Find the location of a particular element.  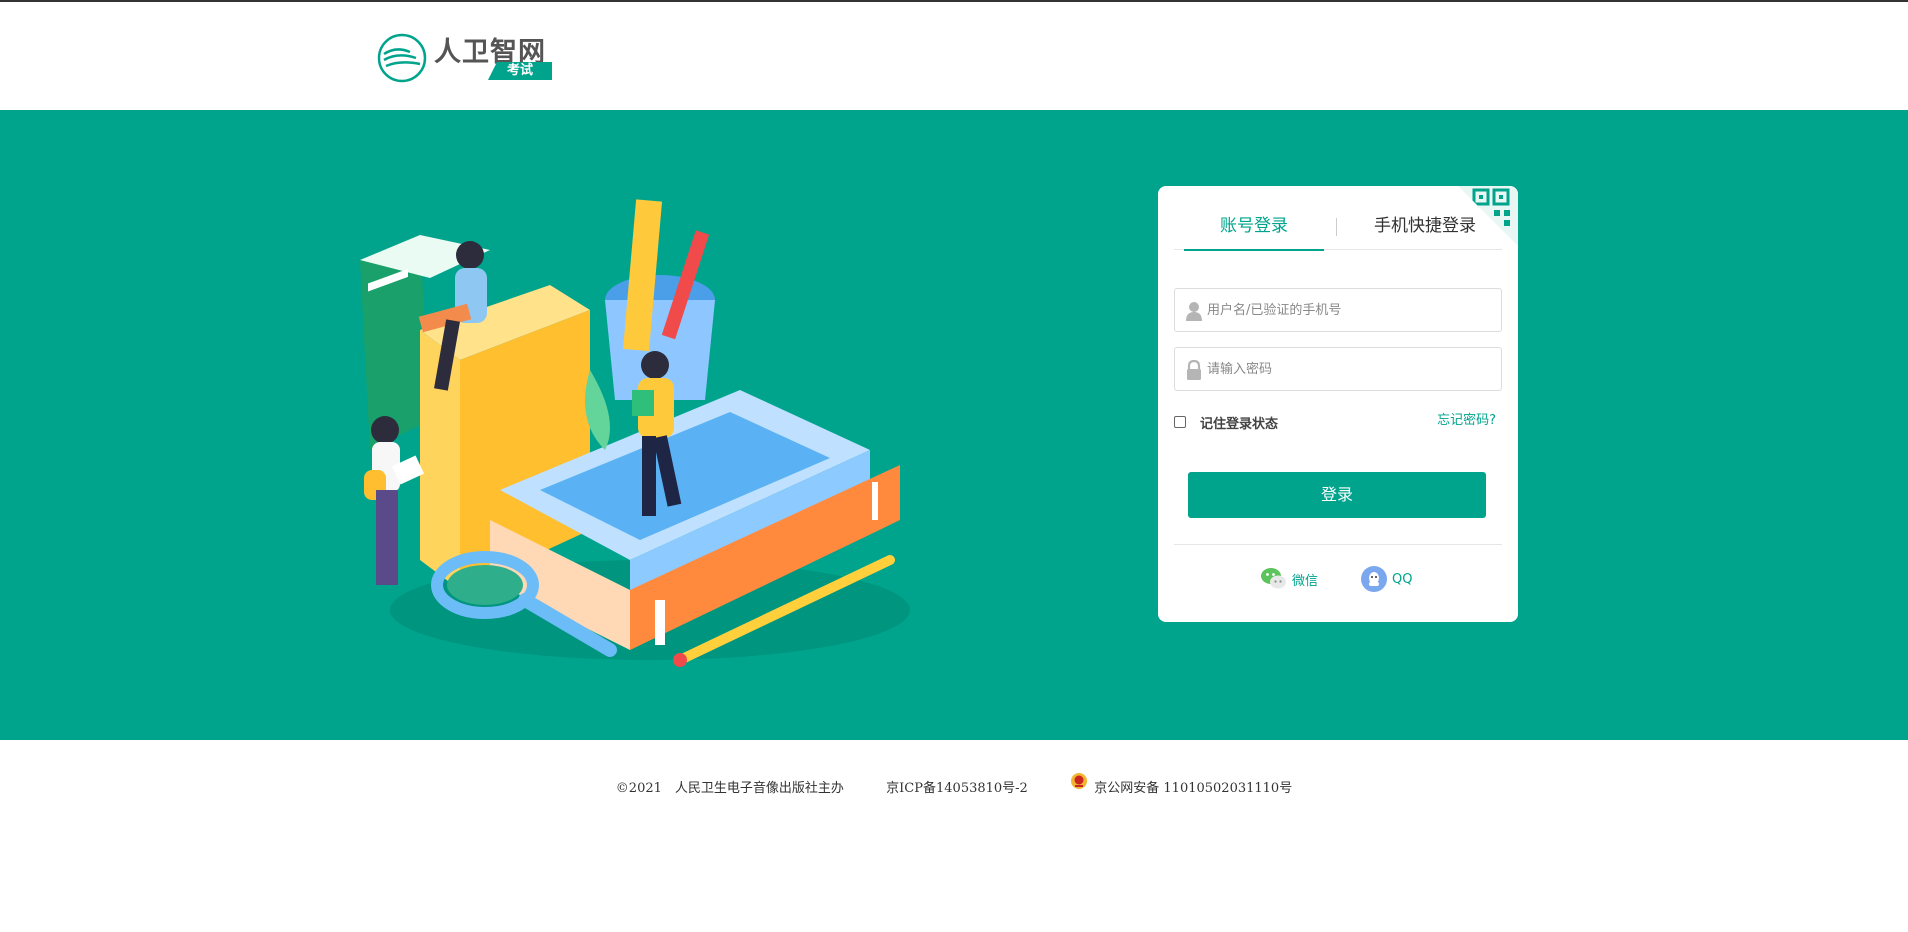

password-field is located at coordinates (1338, 369).